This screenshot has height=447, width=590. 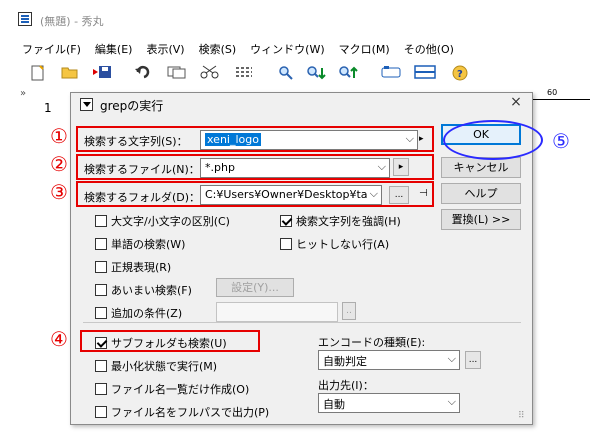 I want to click on regex-label: 正規表現(R), so click(x=141, y=267).